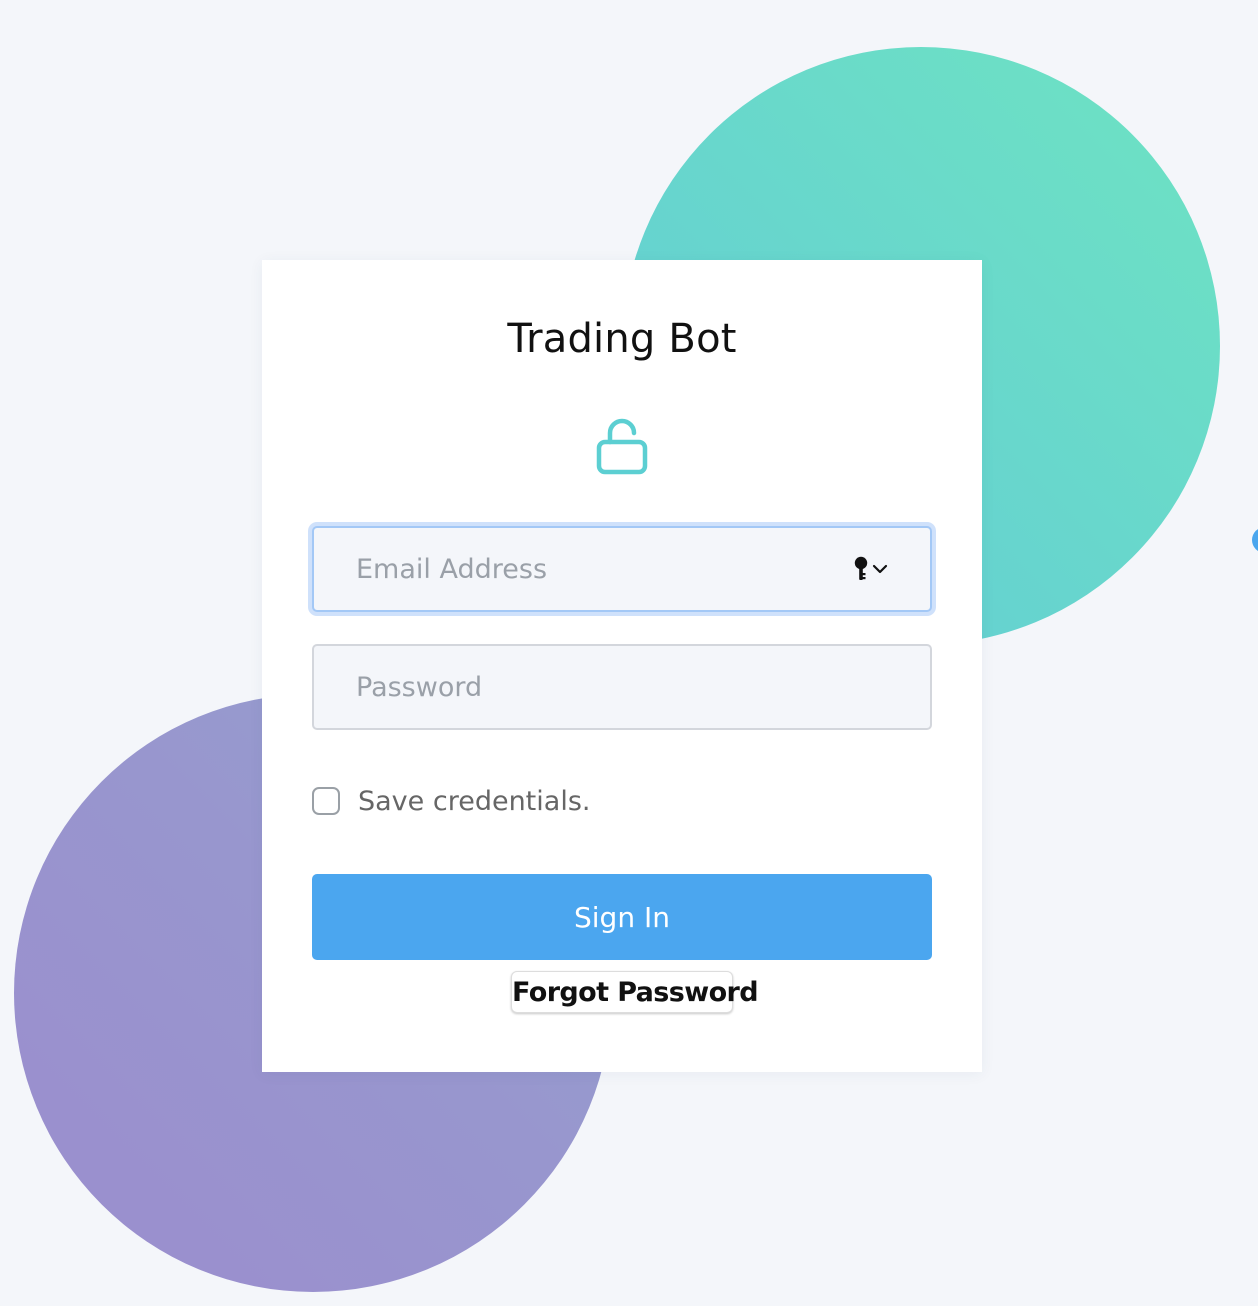  I want to click on password-field, so click(622, 687).